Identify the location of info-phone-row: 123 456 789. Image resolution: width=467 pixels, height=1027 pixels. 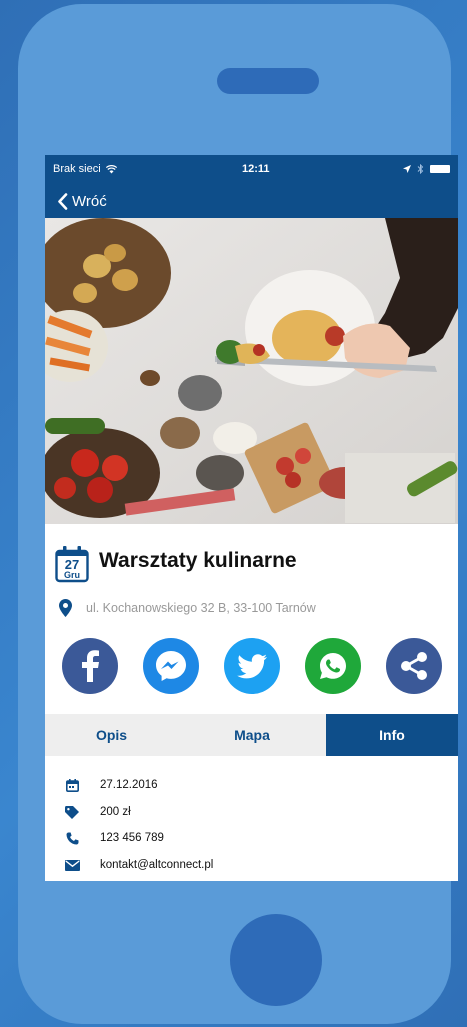
(113, 838).